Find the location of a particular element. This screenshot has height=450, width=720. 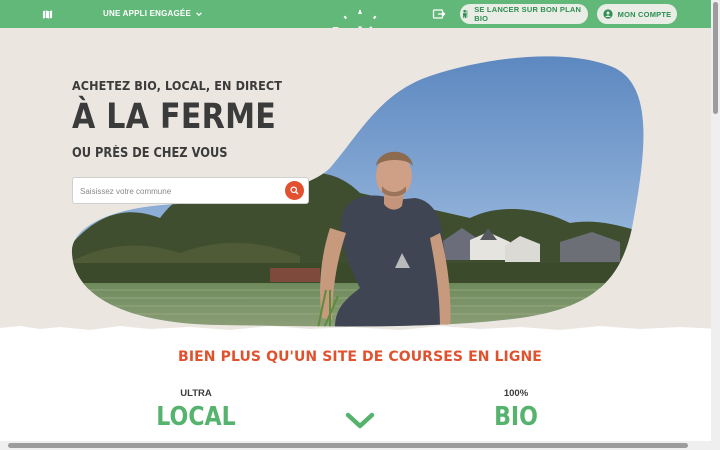

farmer-icon is located at coordinates (465, 14).